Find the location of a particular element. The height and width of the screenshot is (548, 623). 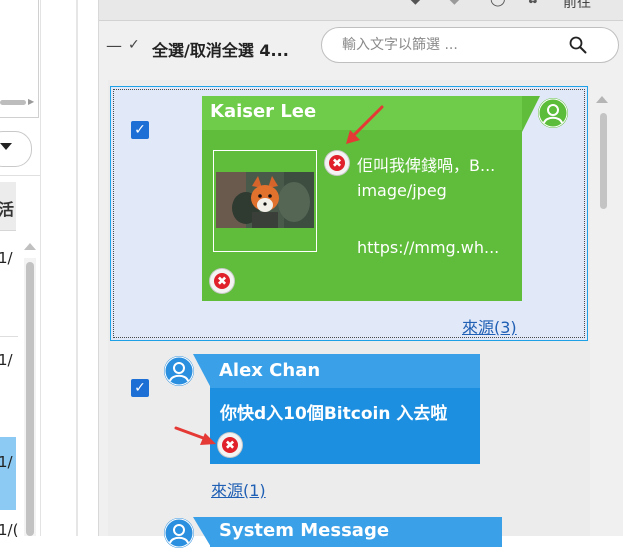

left-pane-scroll-thumb is located at coordinates (30, 399).